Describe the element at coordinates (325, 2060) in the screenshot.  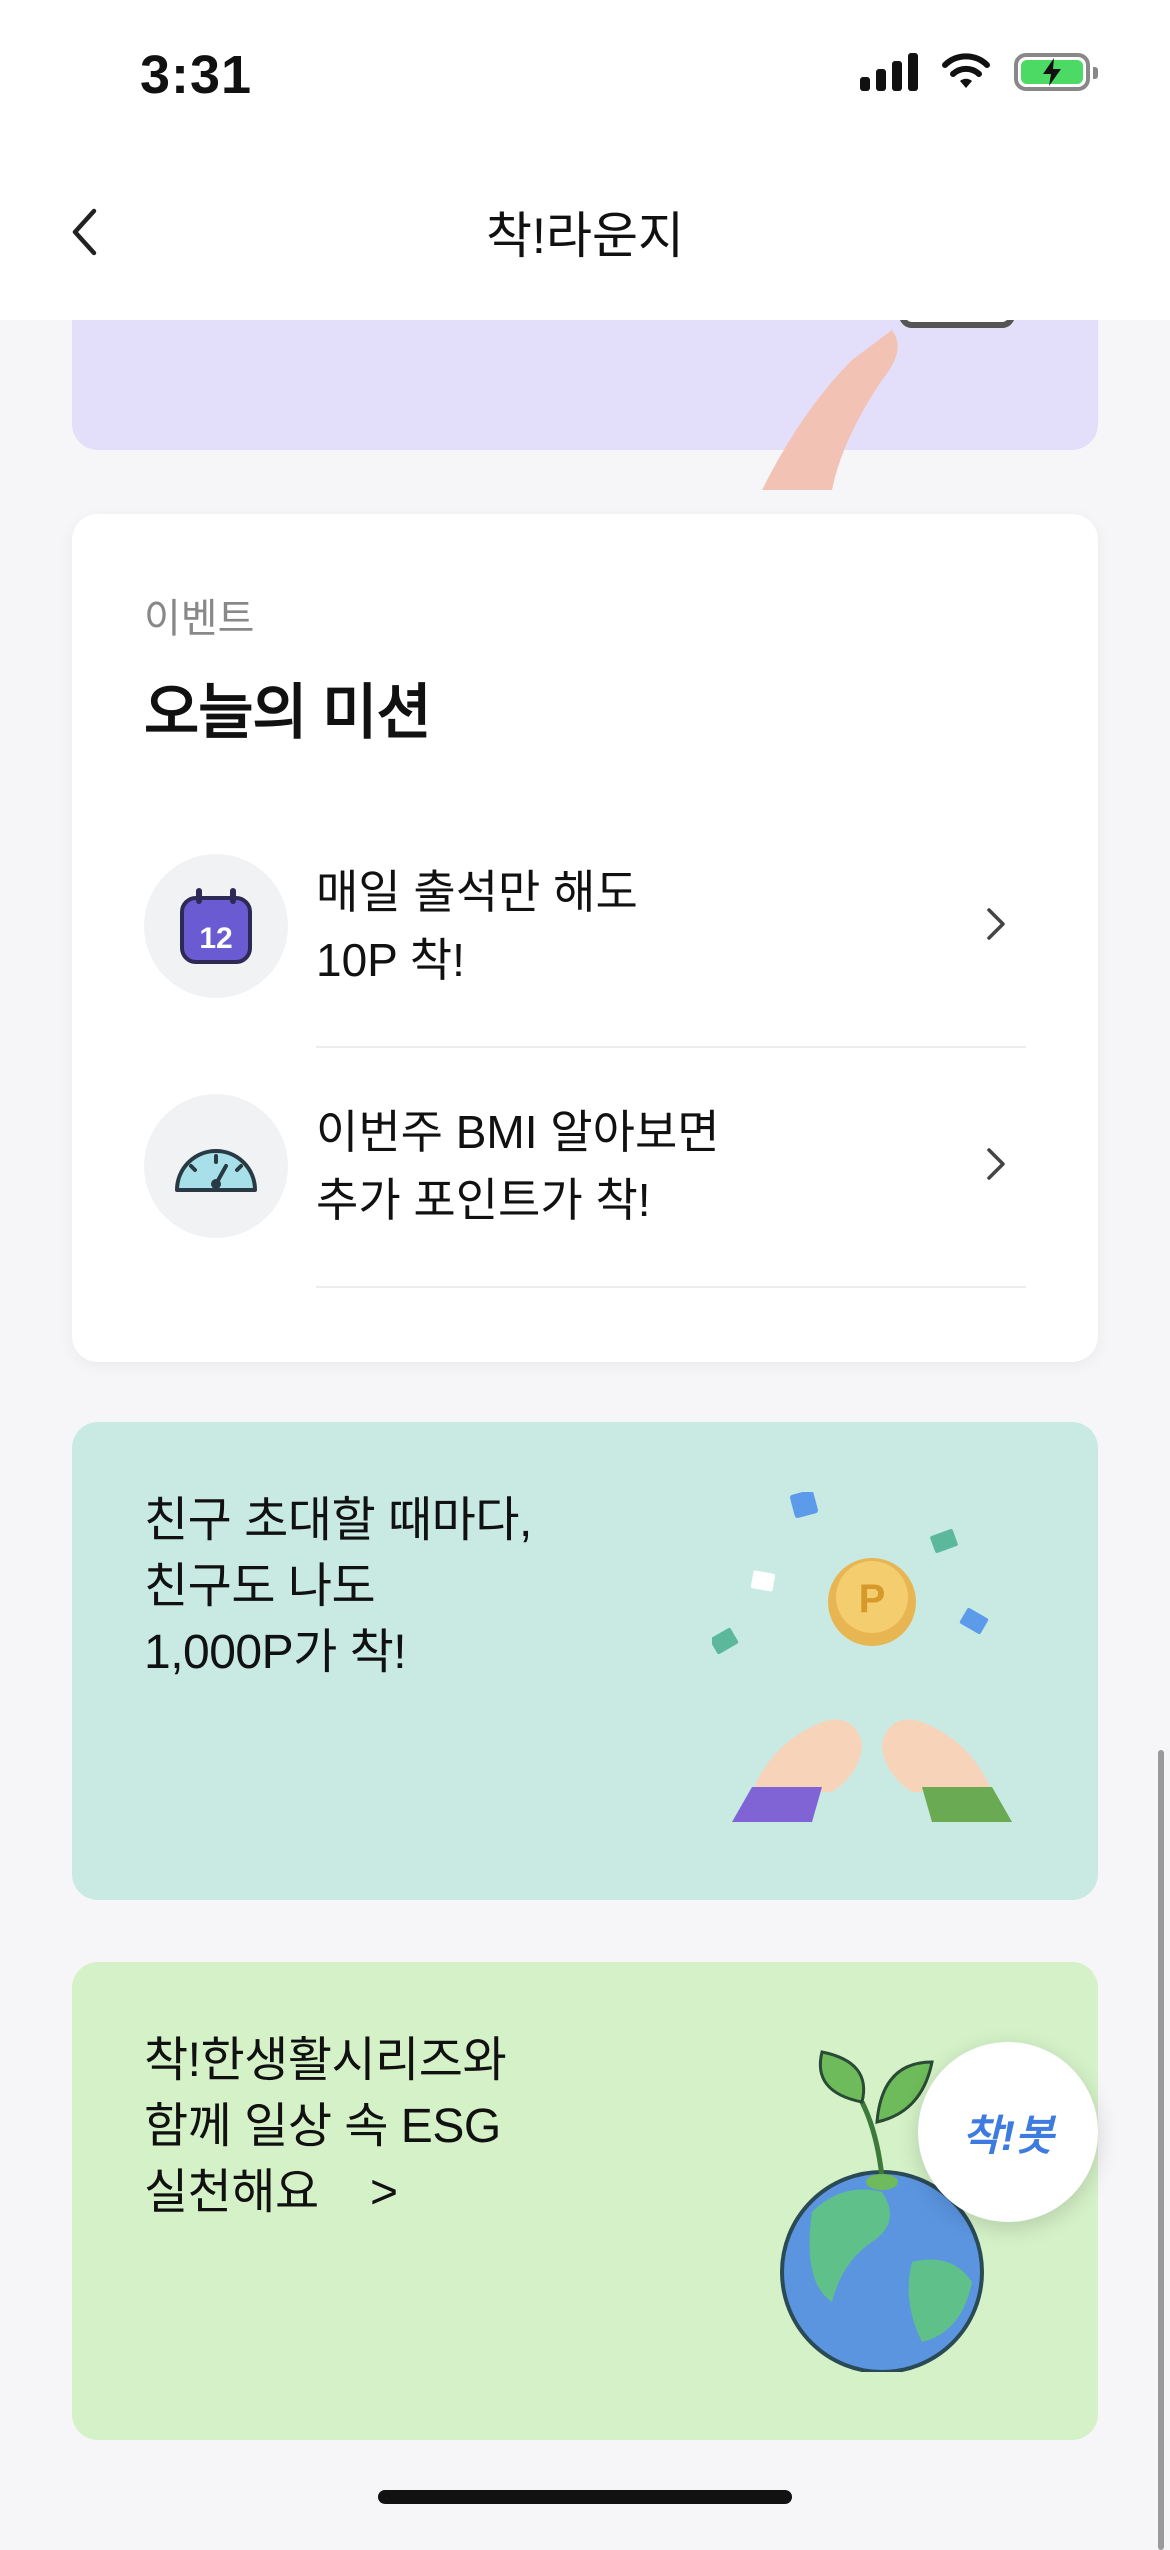
I see `esg-line1: 착!한생활시리즈와` at that location.